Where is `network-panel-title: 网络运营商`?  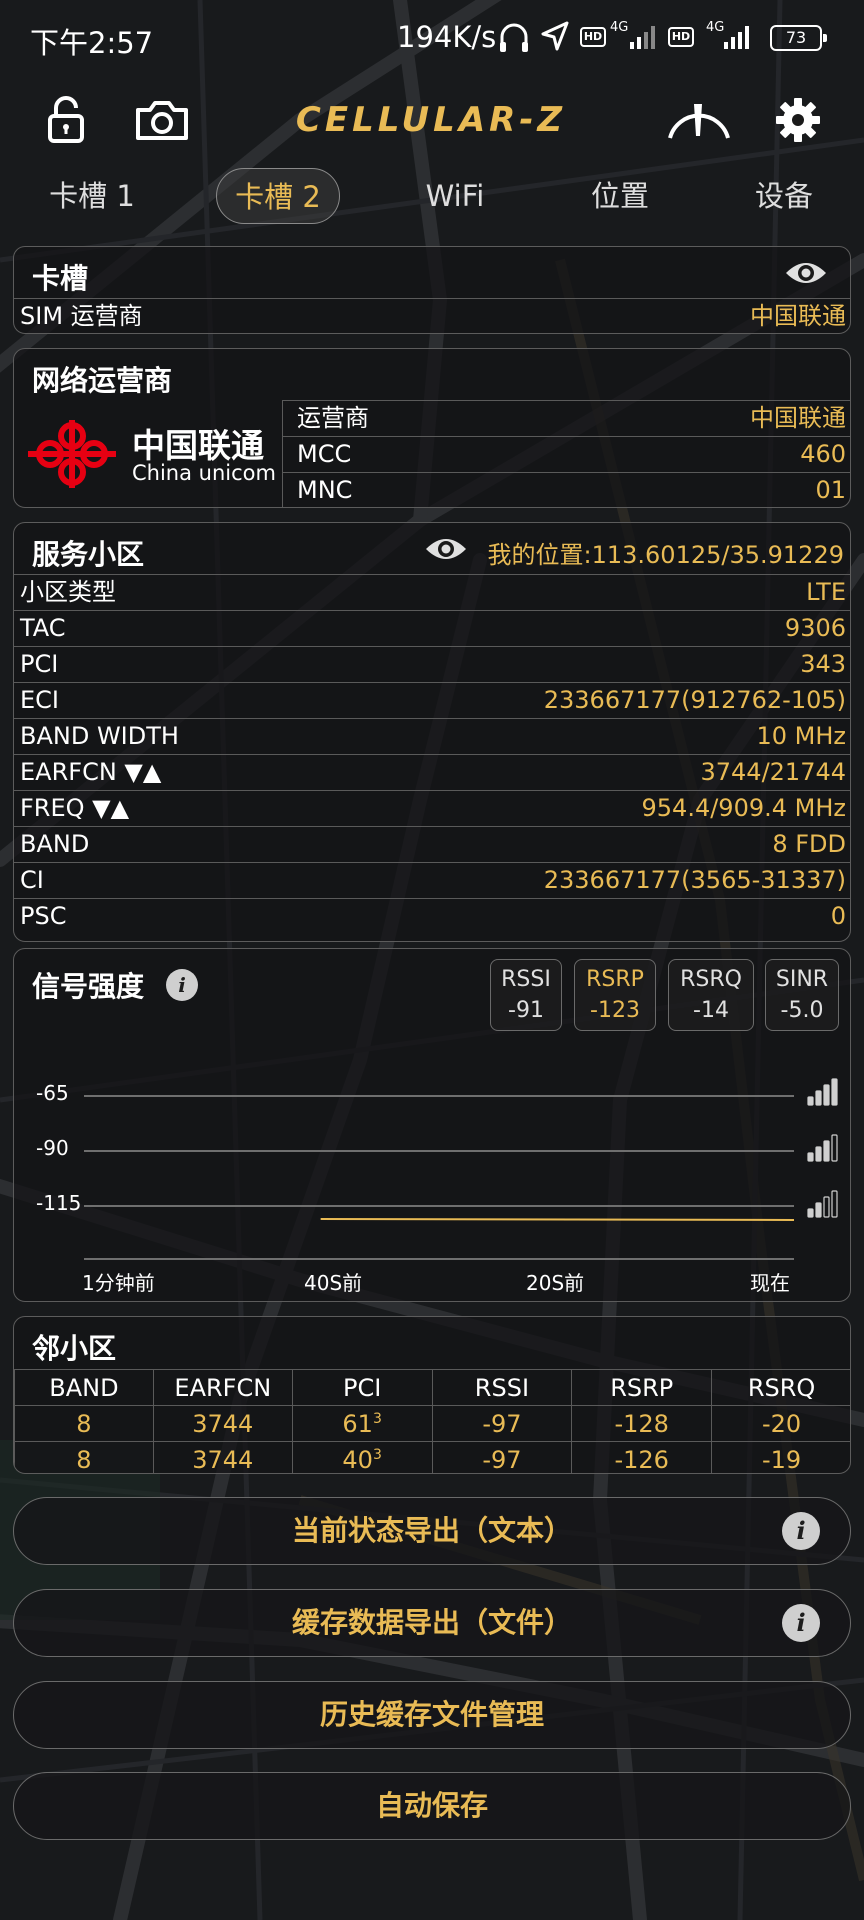 network-panel-title: 网络运营商 is located at coordinates (102, 380).